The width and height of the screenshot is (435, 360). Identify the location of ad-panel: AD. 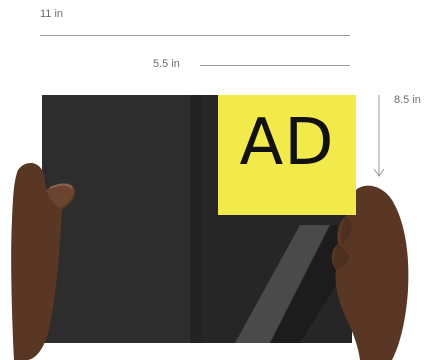
(287, 155).